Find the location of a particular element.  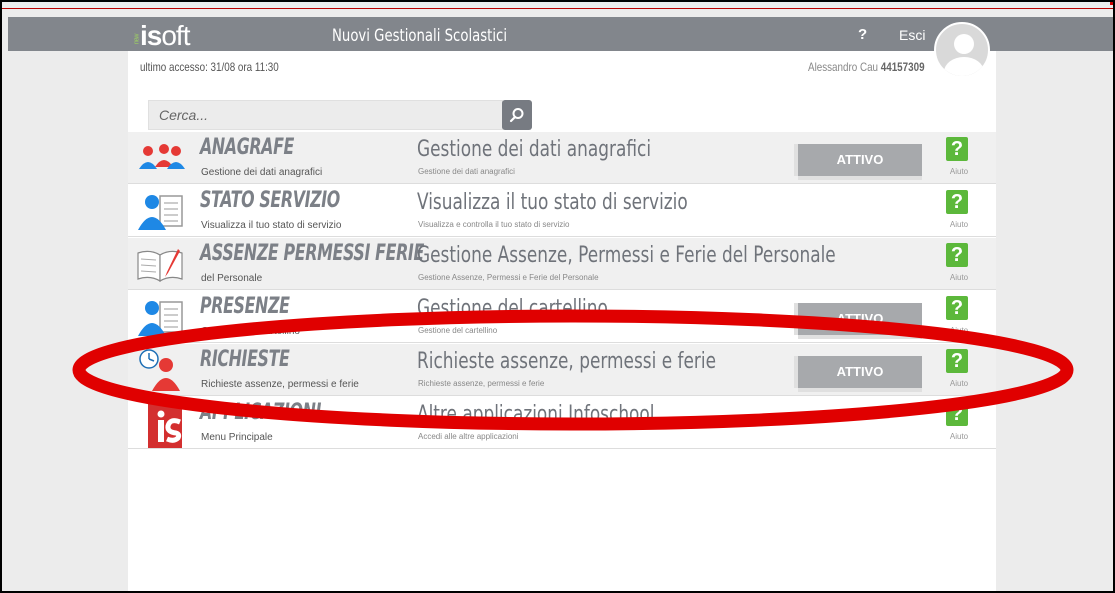

search-icon is located at coordinates (516, 115).